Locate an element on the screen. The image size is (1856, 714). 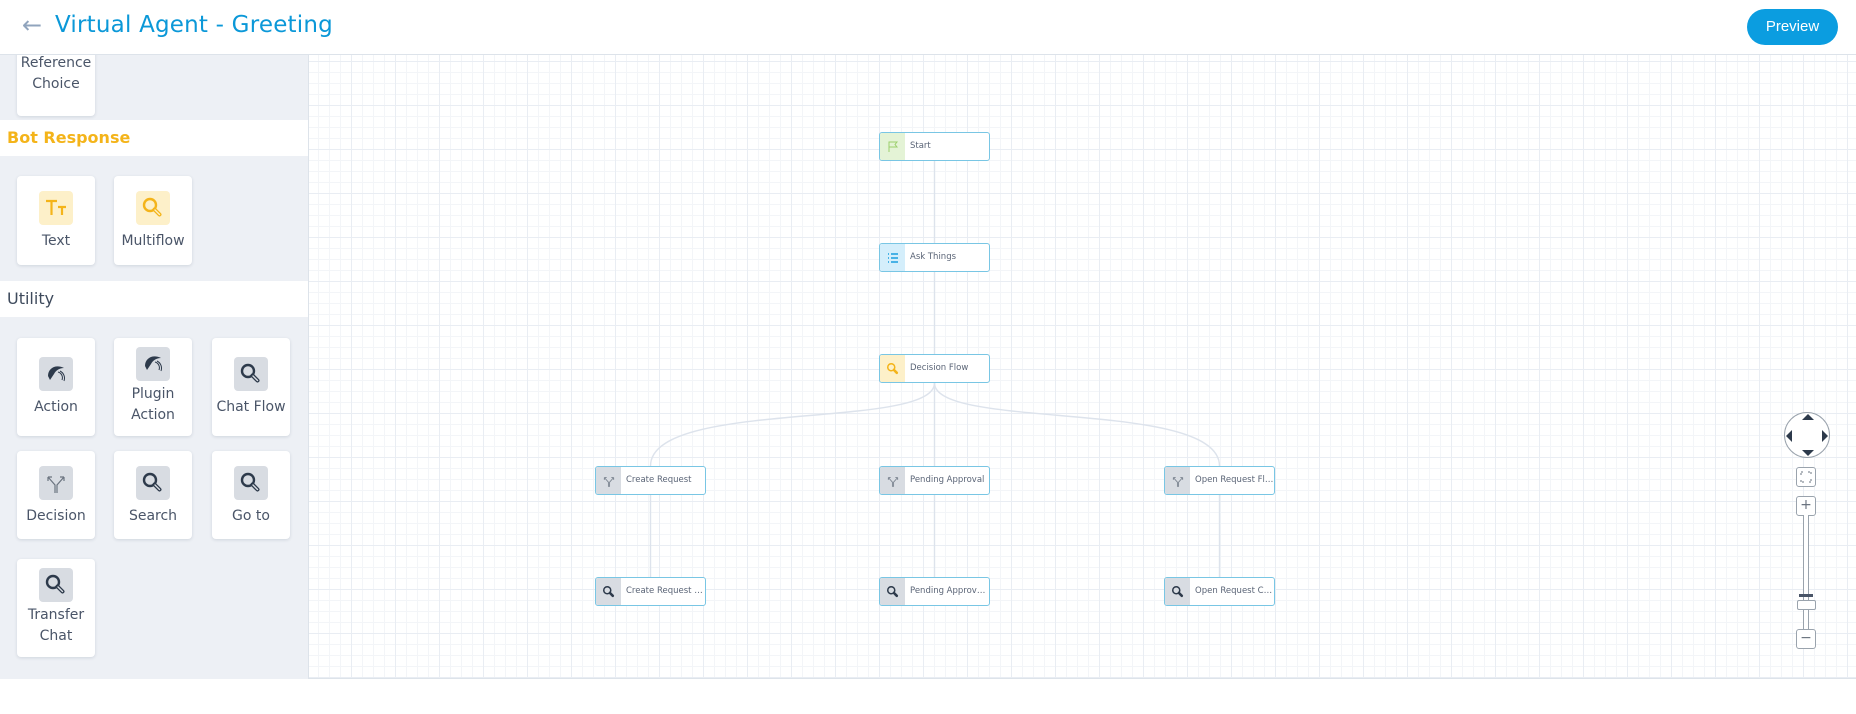
pan-right-icon is located at coordinates (1825, 436).